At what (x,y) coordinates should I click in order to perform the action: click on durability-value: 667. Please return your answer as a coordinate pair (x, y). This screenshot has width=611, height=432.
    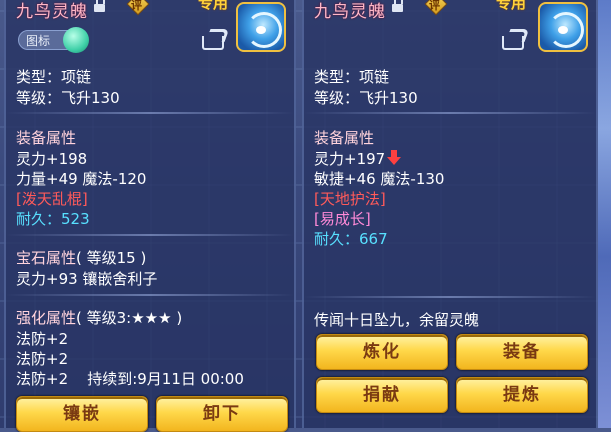
    Looking at the image, I should click on (373, 239).